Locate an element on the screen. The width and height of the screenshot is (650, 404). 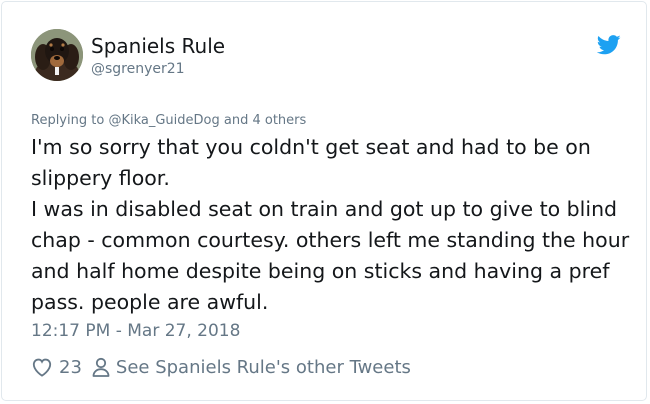
like-count: 23 is located at coordinates (70, 367).